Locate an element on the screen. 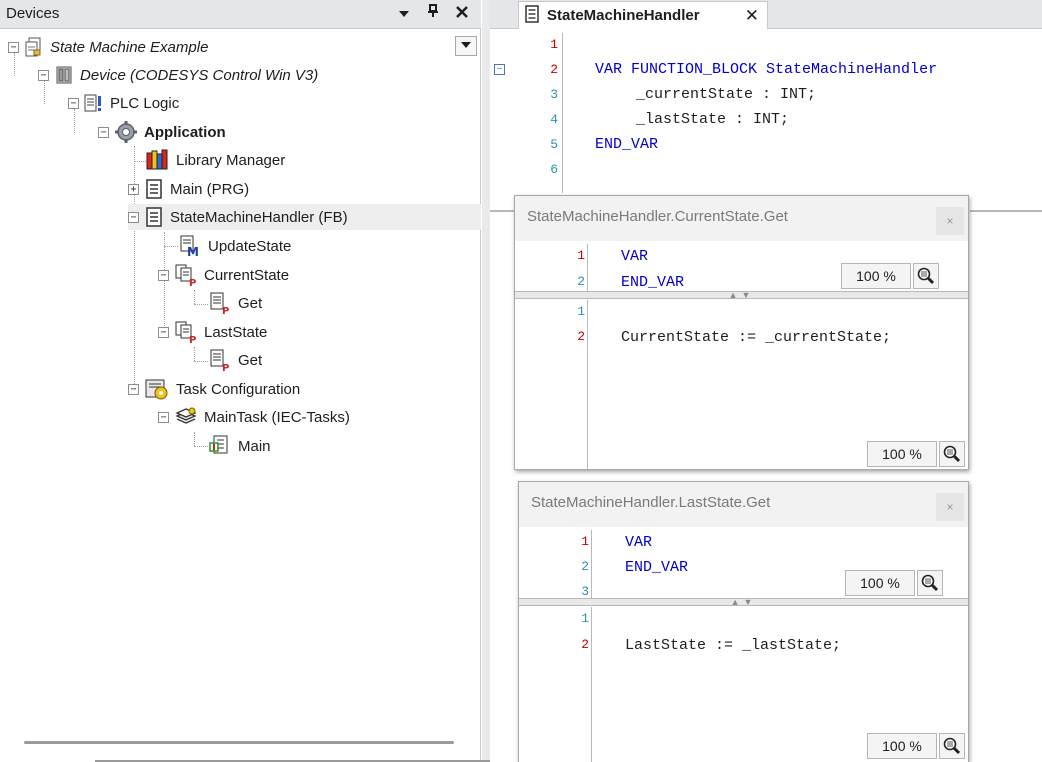  tree-item-plc-logic: − PLC Logic is located at coordinates (123, 103).